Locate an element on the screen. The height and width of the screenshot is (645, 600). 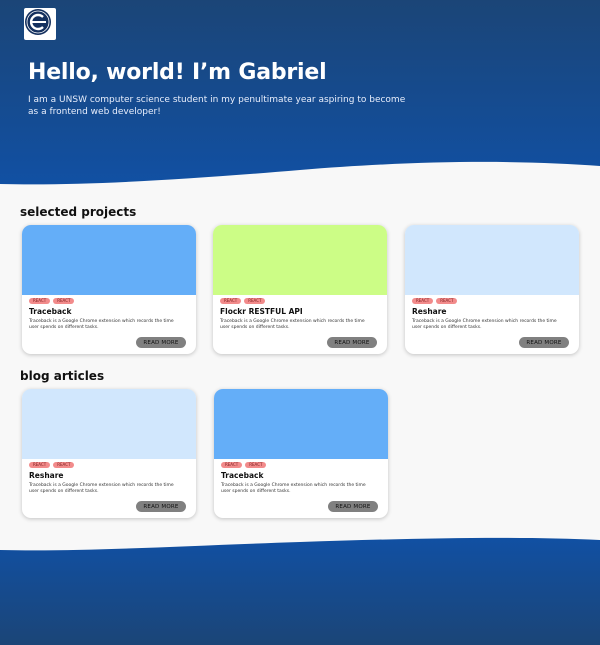
blog-heading: blog articles is located at coordinates (62, 376).